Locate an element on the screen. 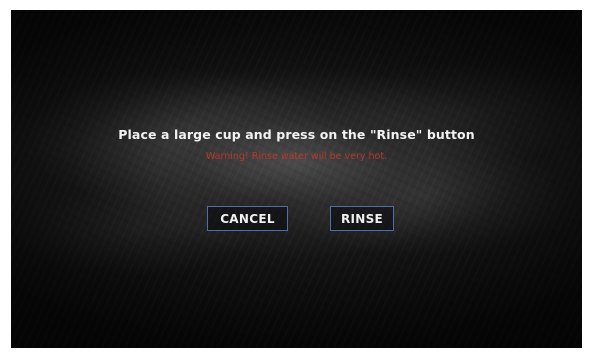 The height and width of the screenshot is (358, 593). hot-water-warning: Warning! Rinse water will be very hot. is located at coordinates (296, 156).